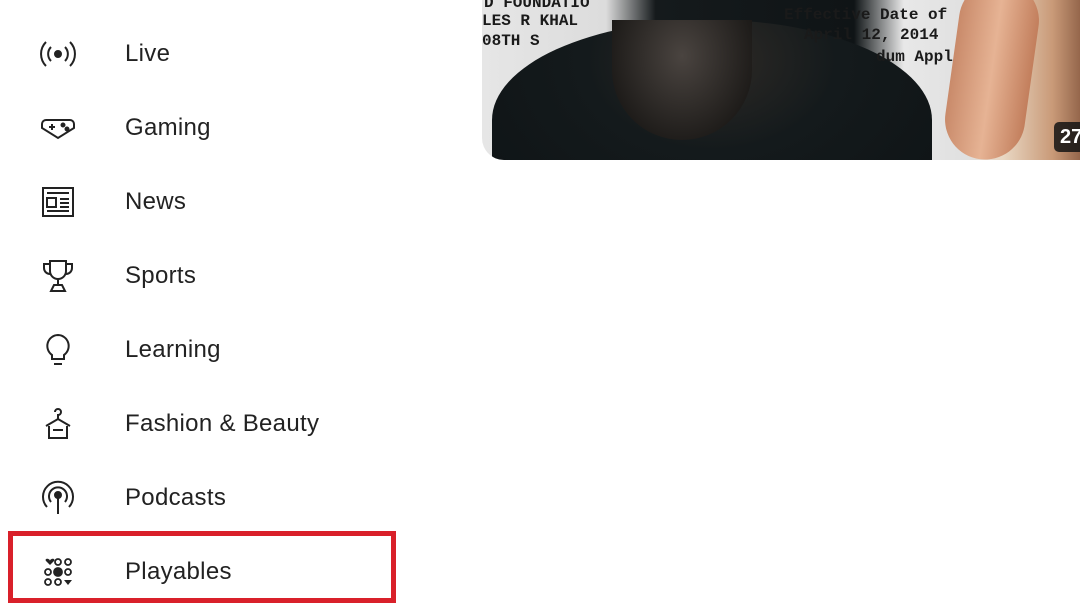 This screenshot has width=1080, height=609. What do you see at coordinates (58, 350) in the screenshot?
I see `lightbulb-icon` at bounding box center [58, 350].